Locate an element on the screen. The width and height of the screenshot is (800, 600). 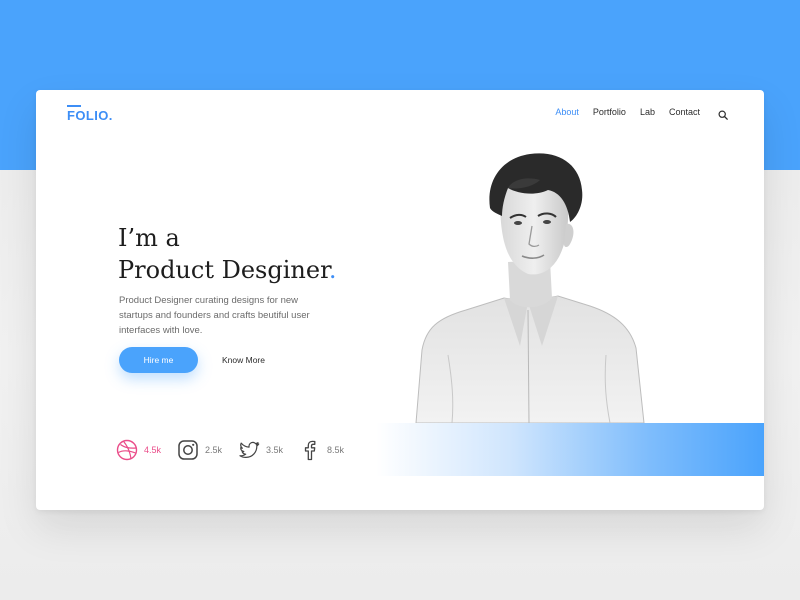
dribbble-count: 4.5k is located at coordinates (153, 450).